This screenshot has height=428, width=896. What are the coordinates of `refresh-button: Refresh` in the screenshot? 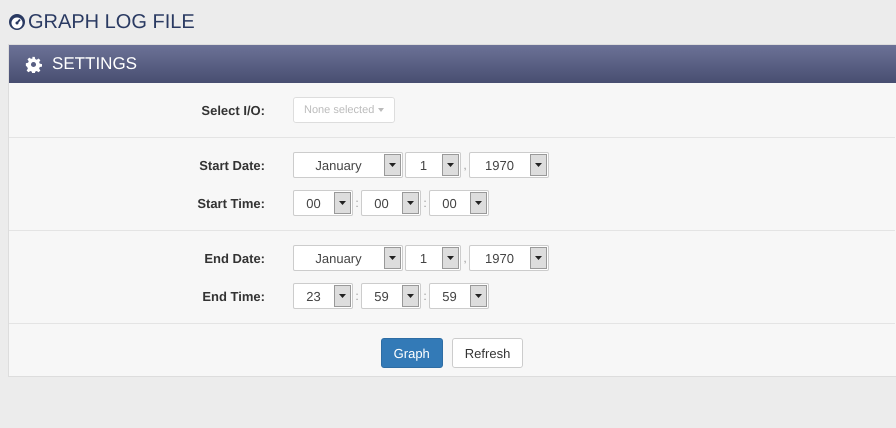 It's located at (488, 353).